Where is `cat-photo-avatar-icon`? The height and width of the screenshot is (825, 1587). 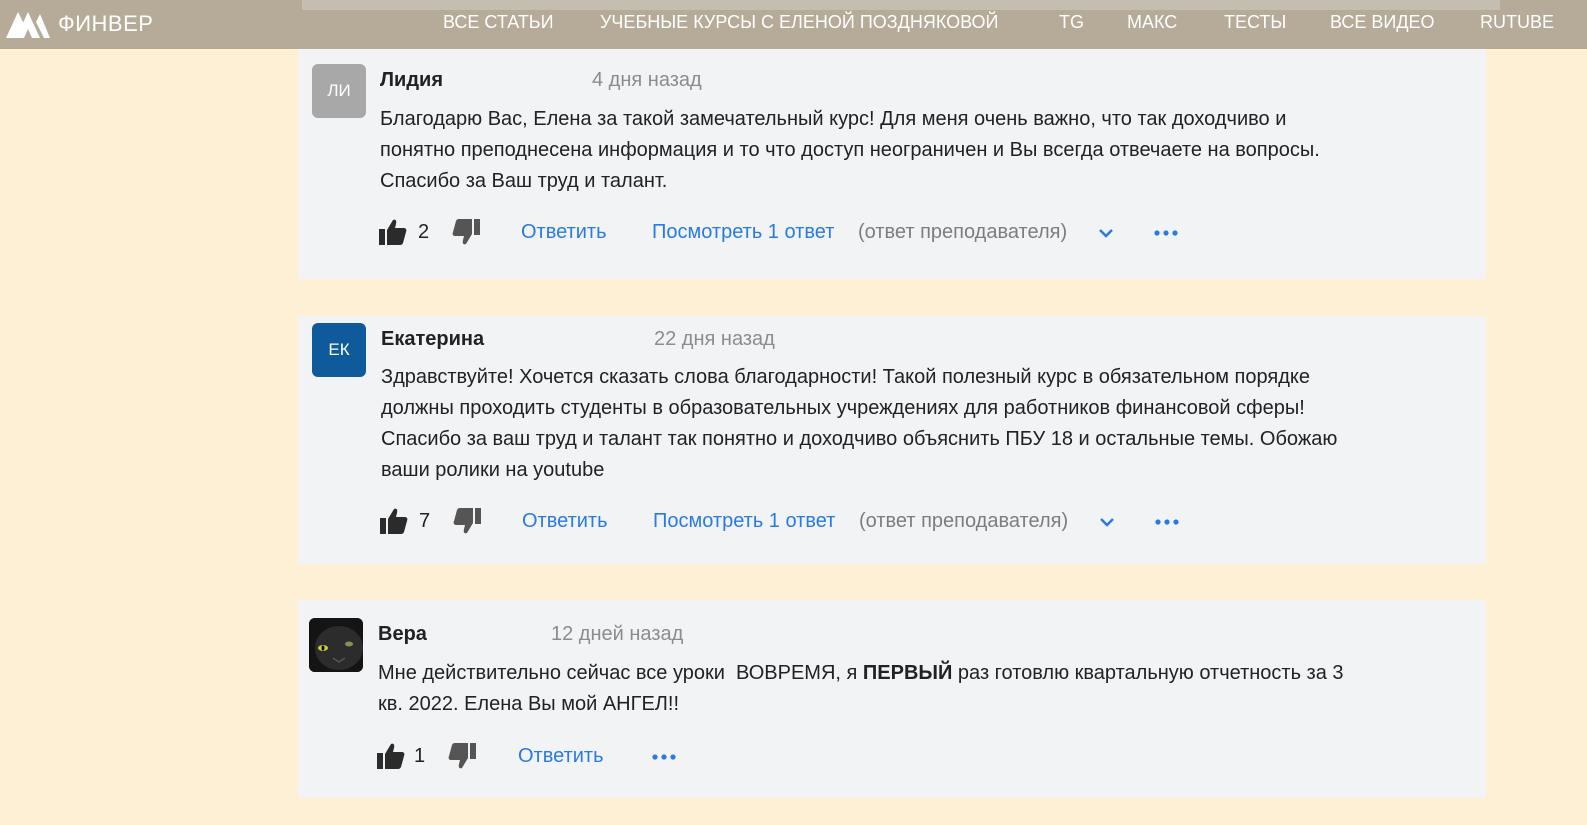
cat-photo-avatar-icon is located at coordinates (336, 645).